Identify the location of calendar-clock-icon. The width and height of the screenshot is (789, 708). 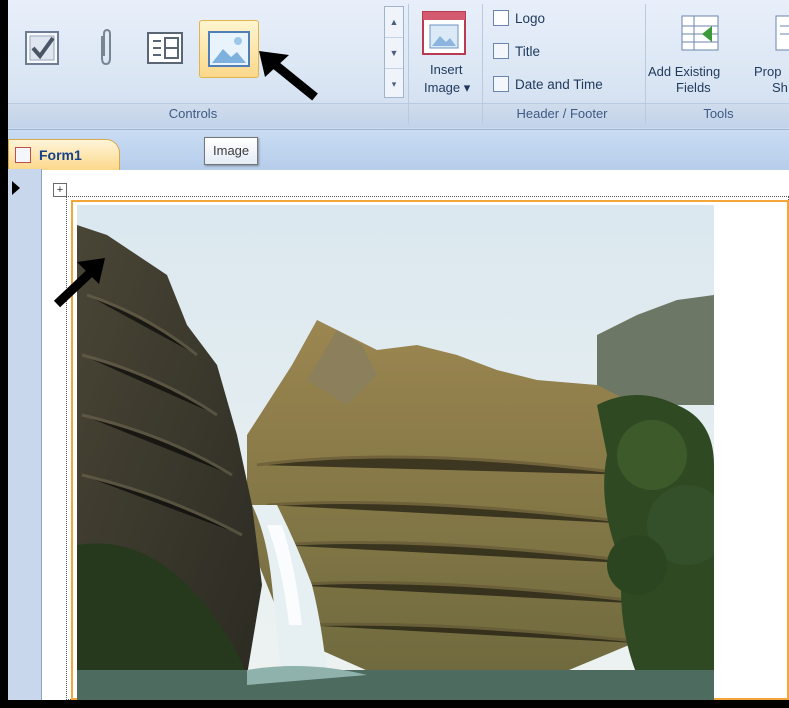
(501, 84).